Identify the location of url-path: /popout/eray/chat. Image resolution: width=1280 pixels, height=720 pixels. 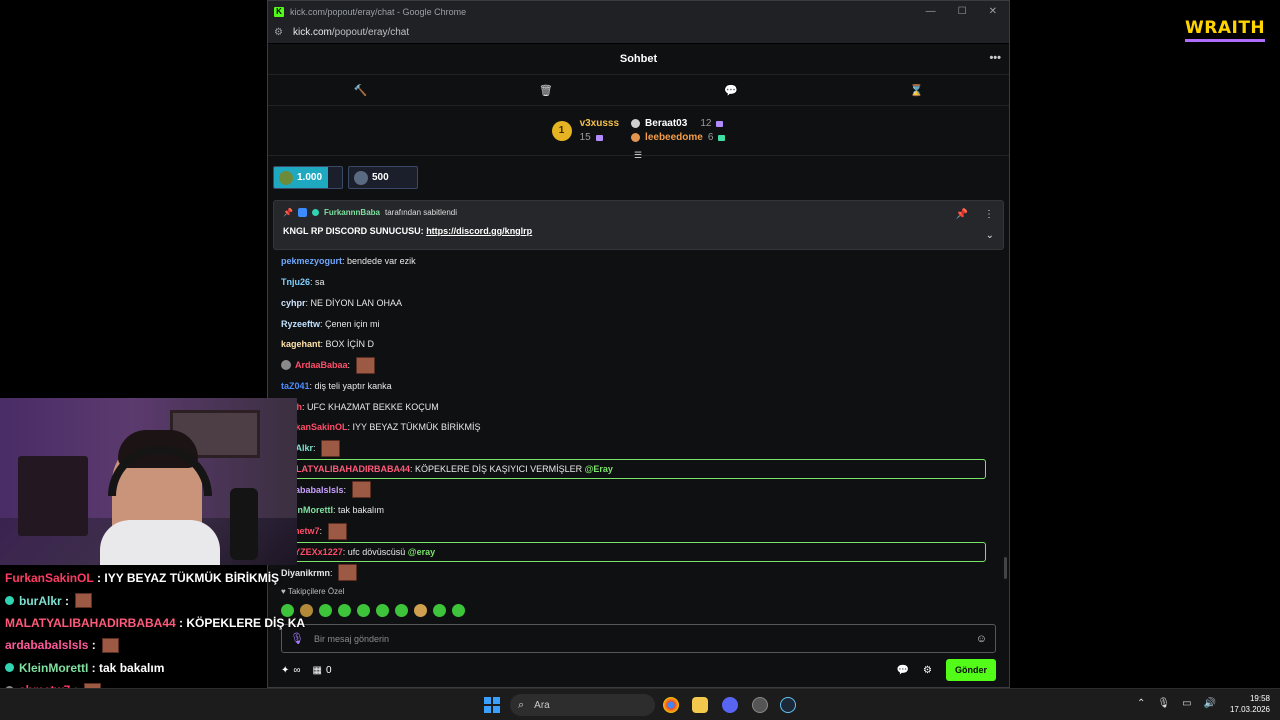
(370, 32).